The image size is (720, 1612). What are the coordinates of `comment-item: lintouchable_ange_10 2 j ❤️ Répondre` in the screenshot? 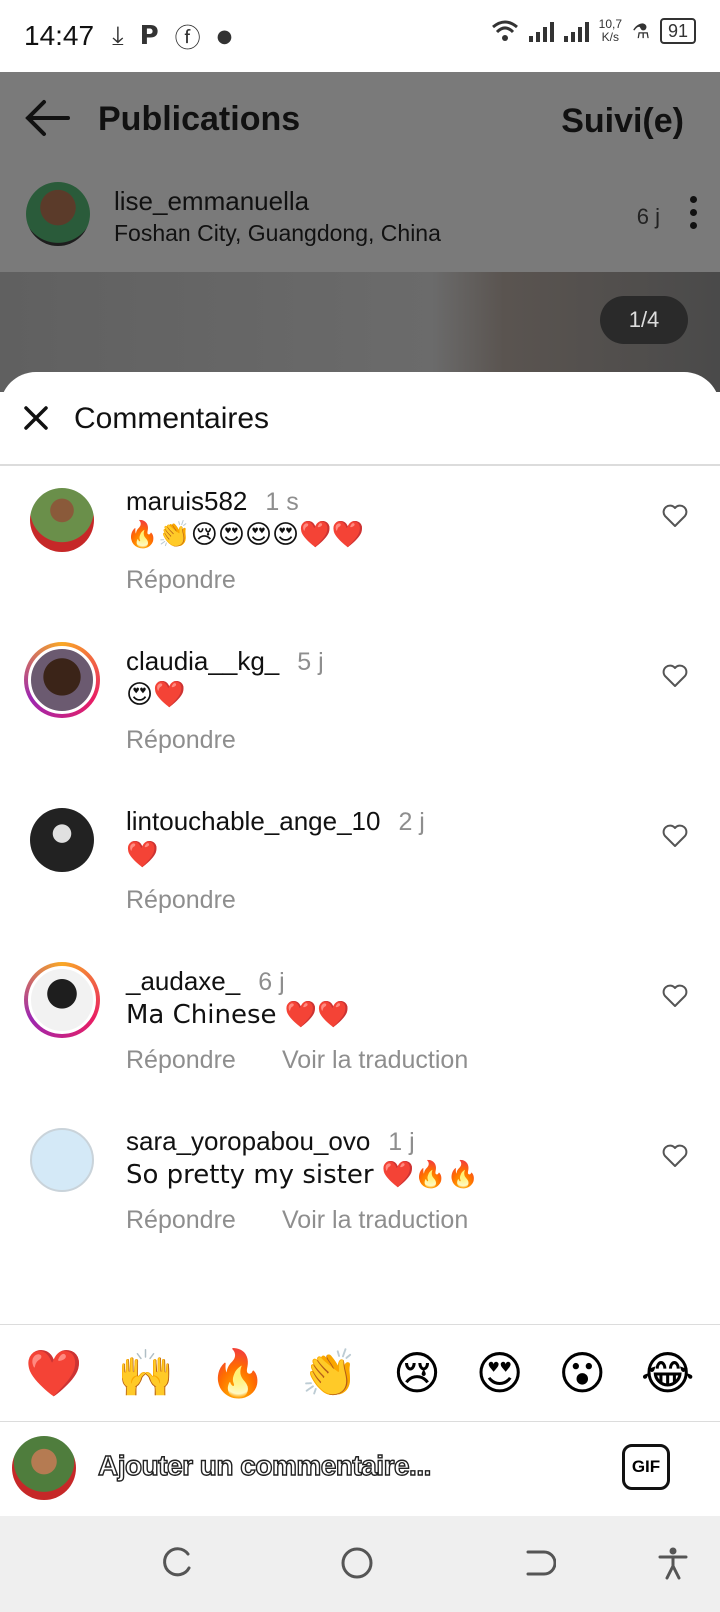 It's located at (360, 868).